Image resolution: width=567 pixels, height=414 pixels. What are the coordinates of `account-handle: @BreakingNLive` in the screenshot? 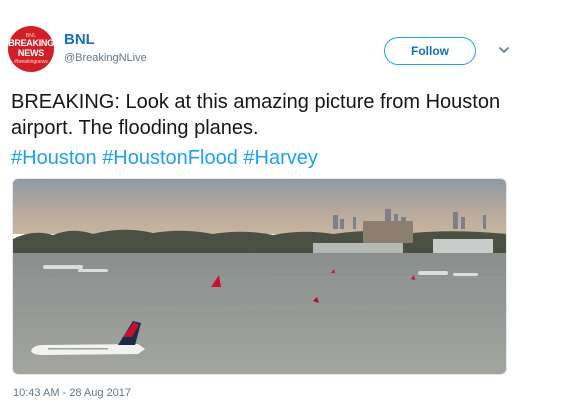 It's located at (105, 58).